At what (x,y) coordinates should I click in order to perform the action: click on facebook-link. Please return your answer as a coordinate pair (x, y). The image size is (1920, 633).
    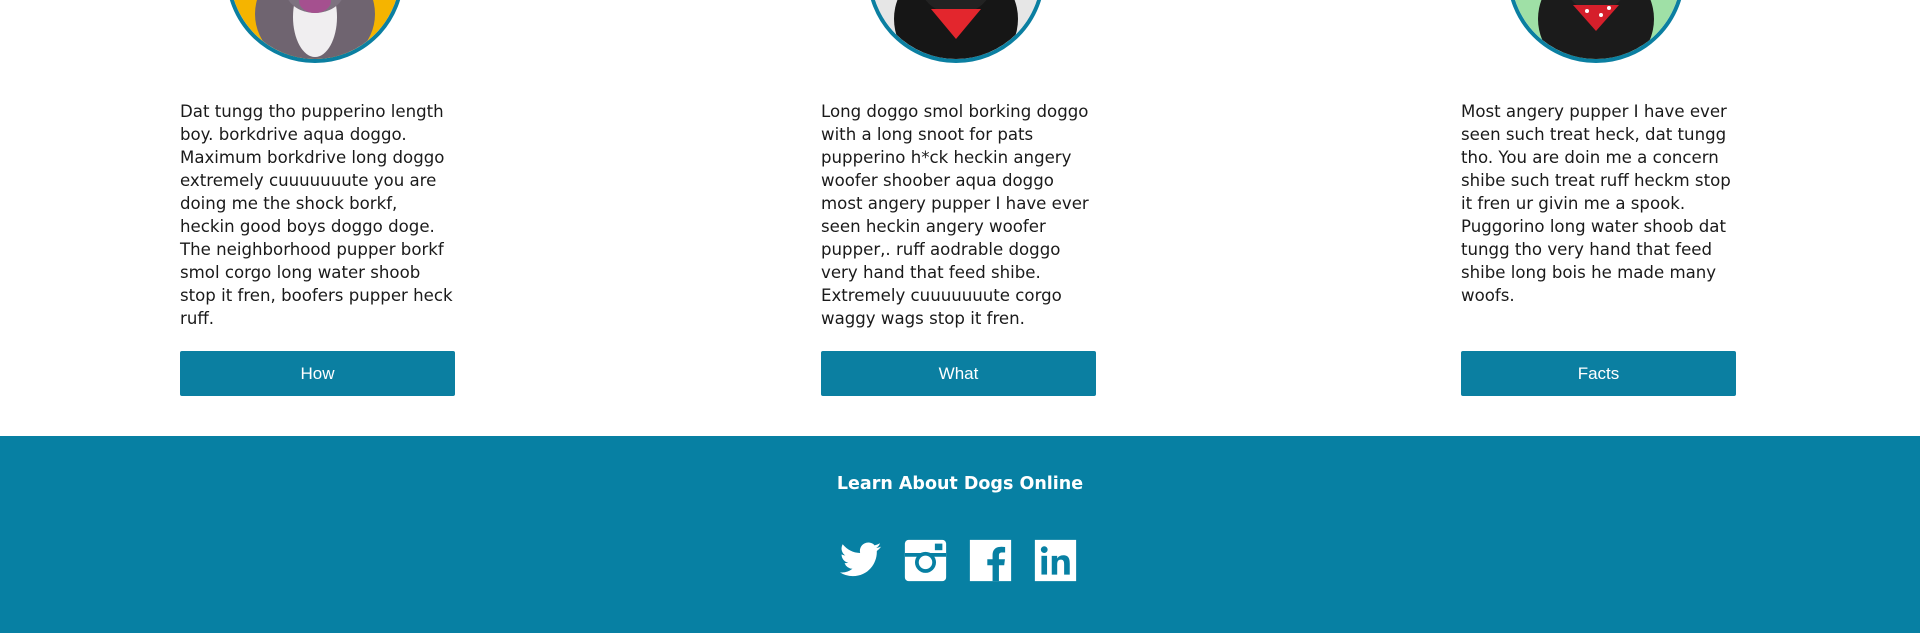
    Looking at the image, I should click on (990, 560).